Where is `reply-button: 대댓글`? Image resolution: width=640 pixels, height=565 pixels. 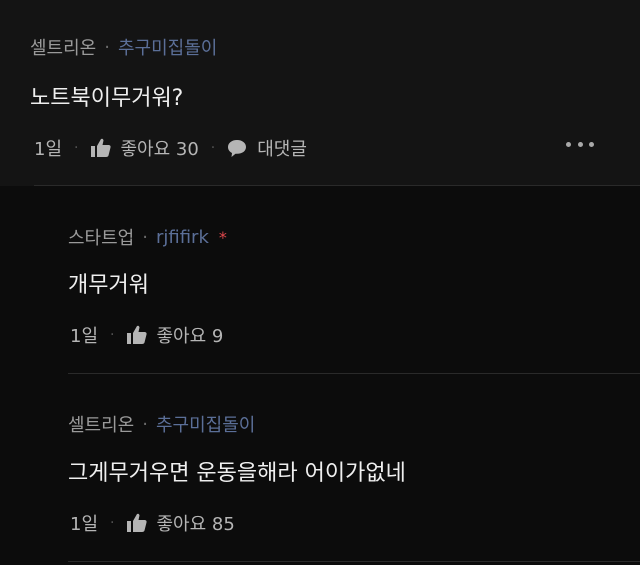
reply-button: 대댓글 is located at coordinates (267, 148).